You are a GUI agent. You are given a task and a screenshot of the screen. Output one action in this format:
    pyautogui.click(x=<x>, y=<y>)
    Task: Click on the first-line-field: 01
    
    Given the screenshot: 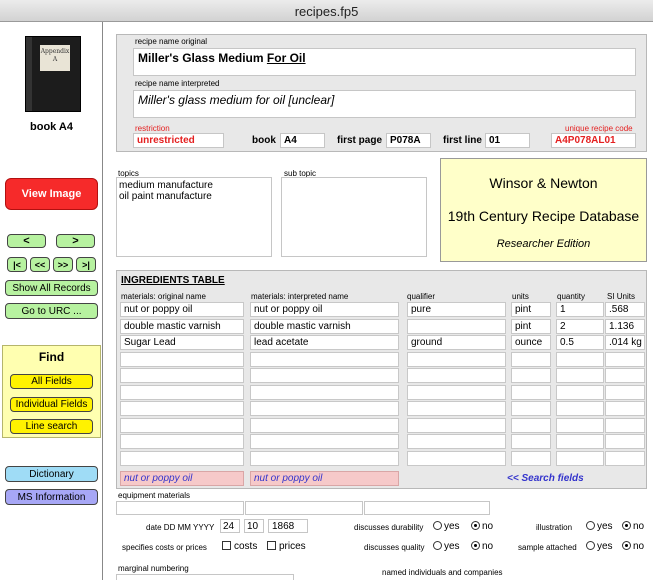 What is the action you would take?
    pyautogui.click(x=507, y=140)
    